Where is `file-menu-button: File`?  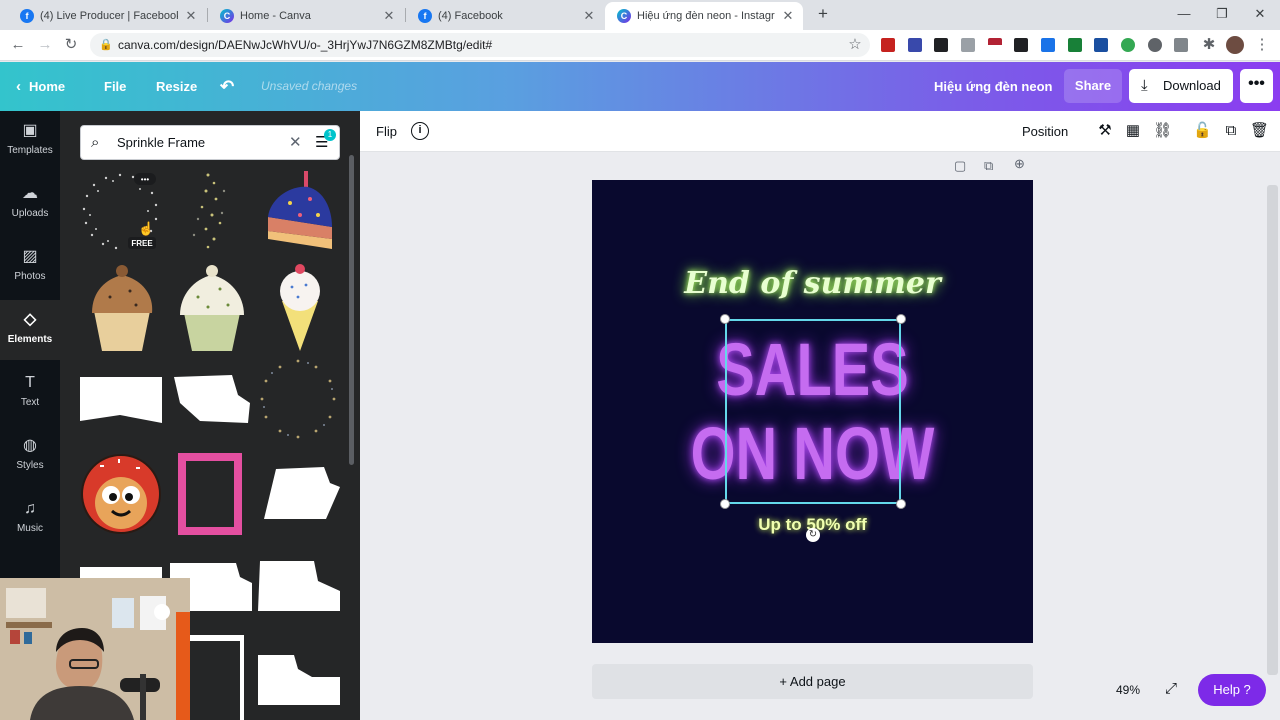 file-menu-button: File is located at coordinates (115, 86).